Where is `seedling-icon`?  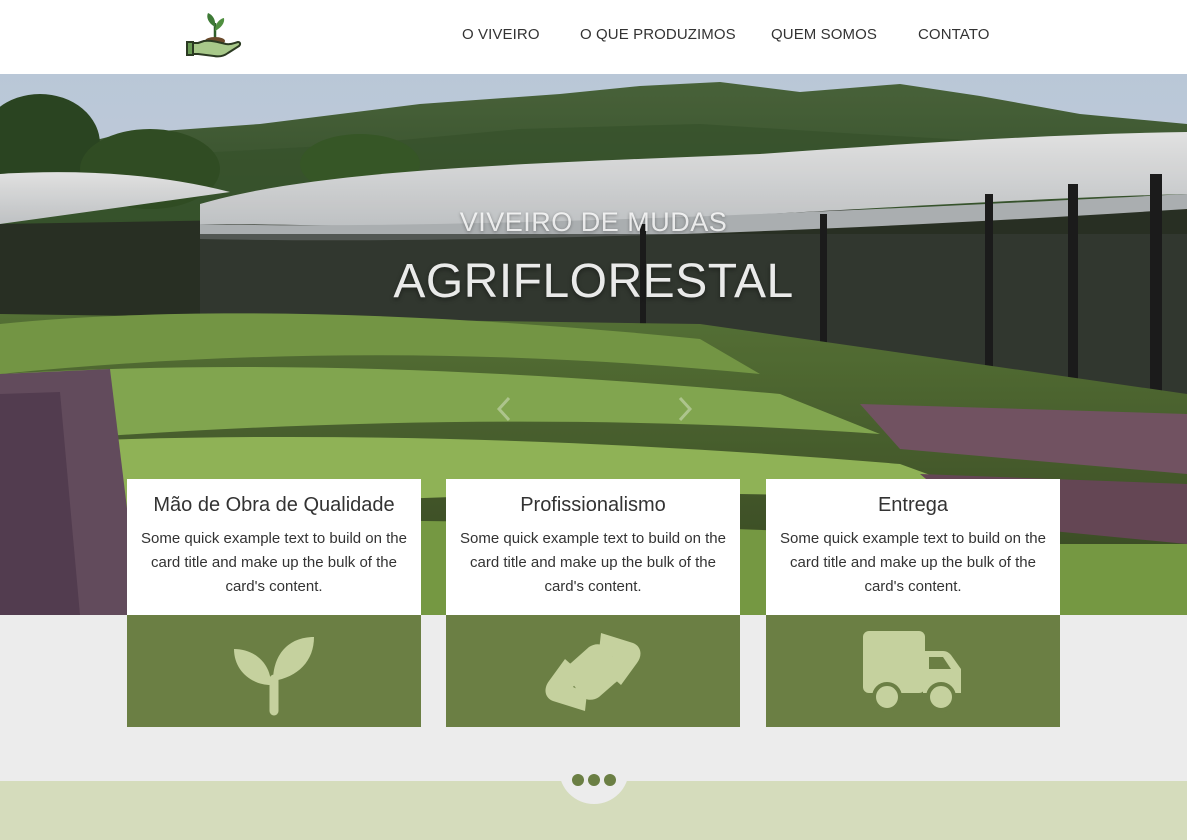
seedling-icon is located at coordinates (274, 676).